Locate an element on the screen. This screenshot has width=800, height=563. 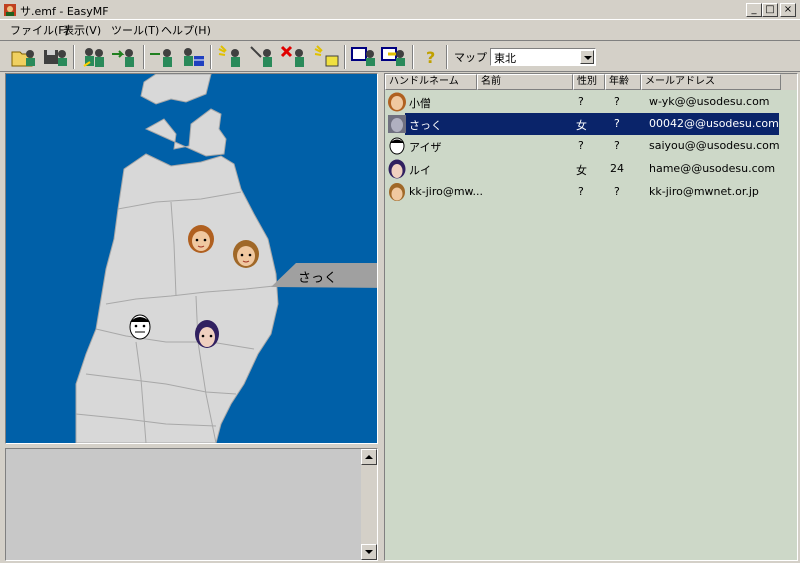
menu-view: 表示(V) is located at coordinates (82, 30).